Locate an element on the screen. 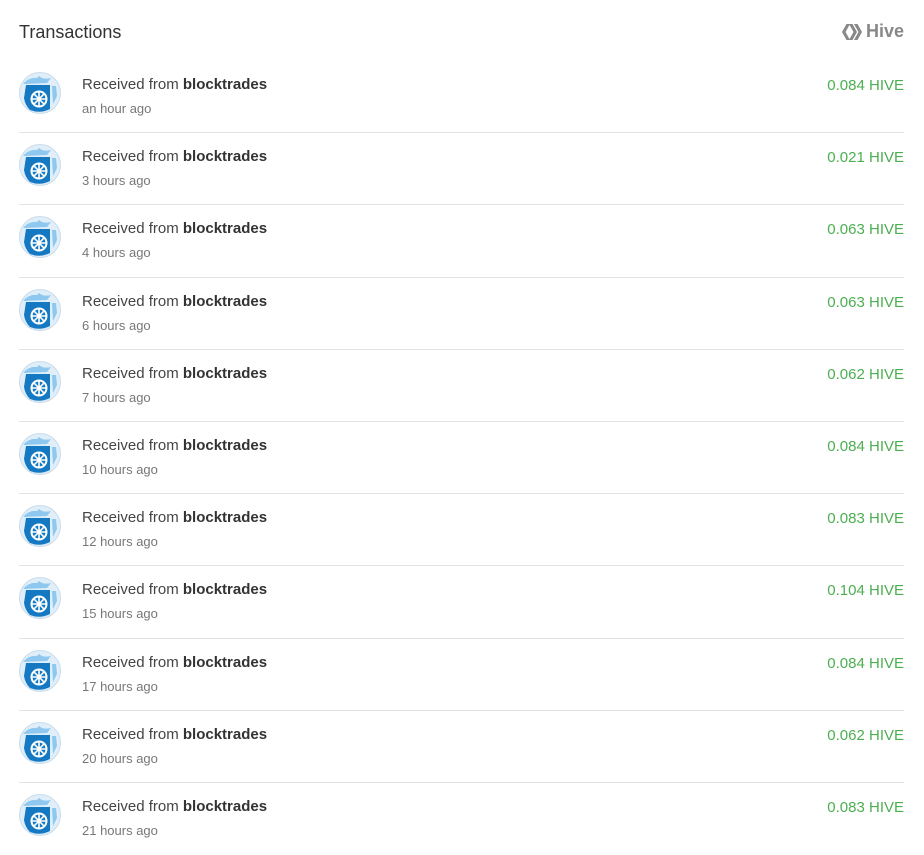 Image resolution: width=924 pixels, height=855 pixels. page-title: Transactions is located at coordinates (70, 32).